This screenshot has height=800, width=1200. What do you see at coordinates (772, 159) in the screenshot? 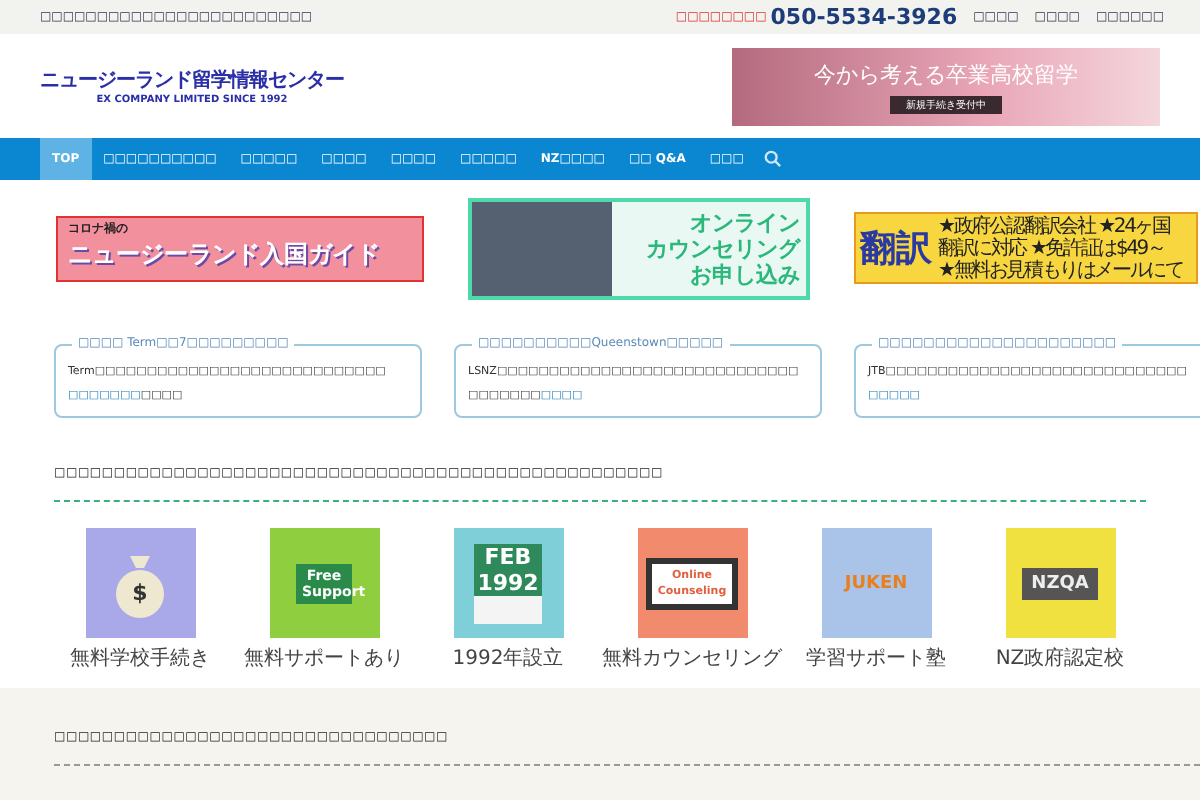
I see `search-icon` at bounding box center [772, 159].